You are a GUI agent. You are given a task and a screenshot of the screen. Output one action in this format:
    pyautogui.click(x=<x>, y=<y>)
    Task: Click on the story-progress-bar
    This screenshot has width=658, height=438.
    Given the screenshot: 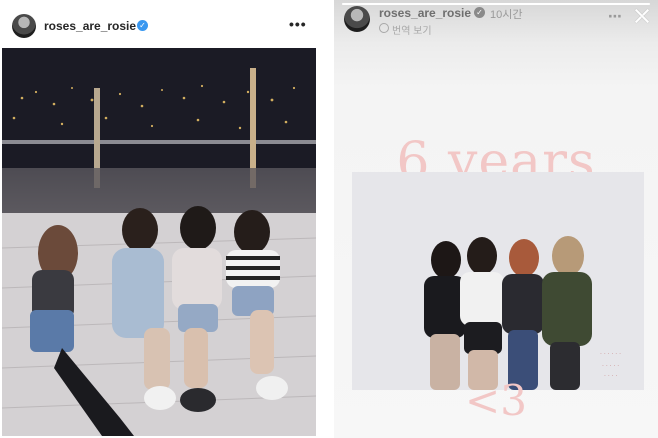 What is the action you would take?
    pyautogui.click(x=496, y=4)
    